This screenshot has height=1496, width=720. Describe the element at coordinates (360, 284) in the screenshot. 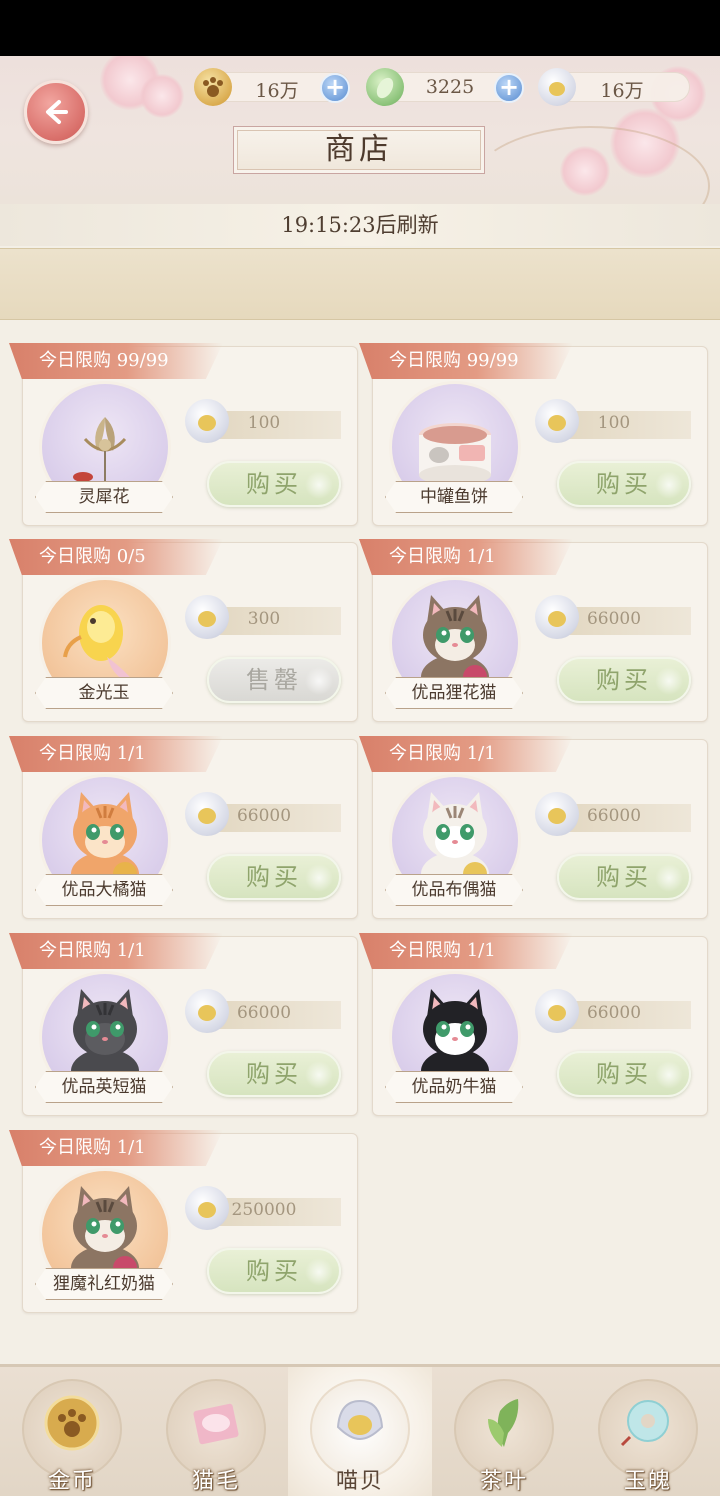

I see `shop-banner` at that location.